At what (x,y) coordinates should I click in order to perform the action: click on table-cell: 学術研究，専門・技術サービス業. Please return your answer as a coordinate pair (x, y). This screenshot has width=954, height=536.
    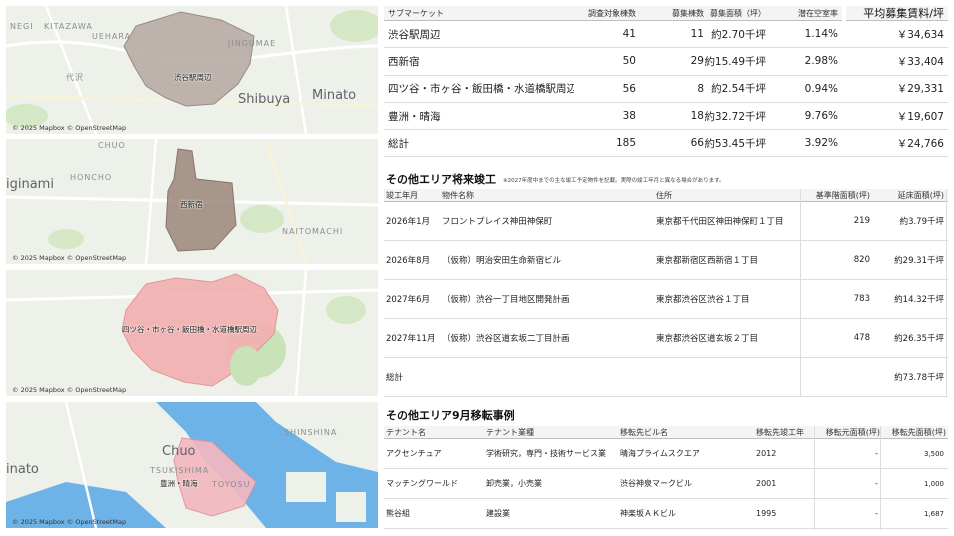
    Looking at the image, I should click on (546, 453).